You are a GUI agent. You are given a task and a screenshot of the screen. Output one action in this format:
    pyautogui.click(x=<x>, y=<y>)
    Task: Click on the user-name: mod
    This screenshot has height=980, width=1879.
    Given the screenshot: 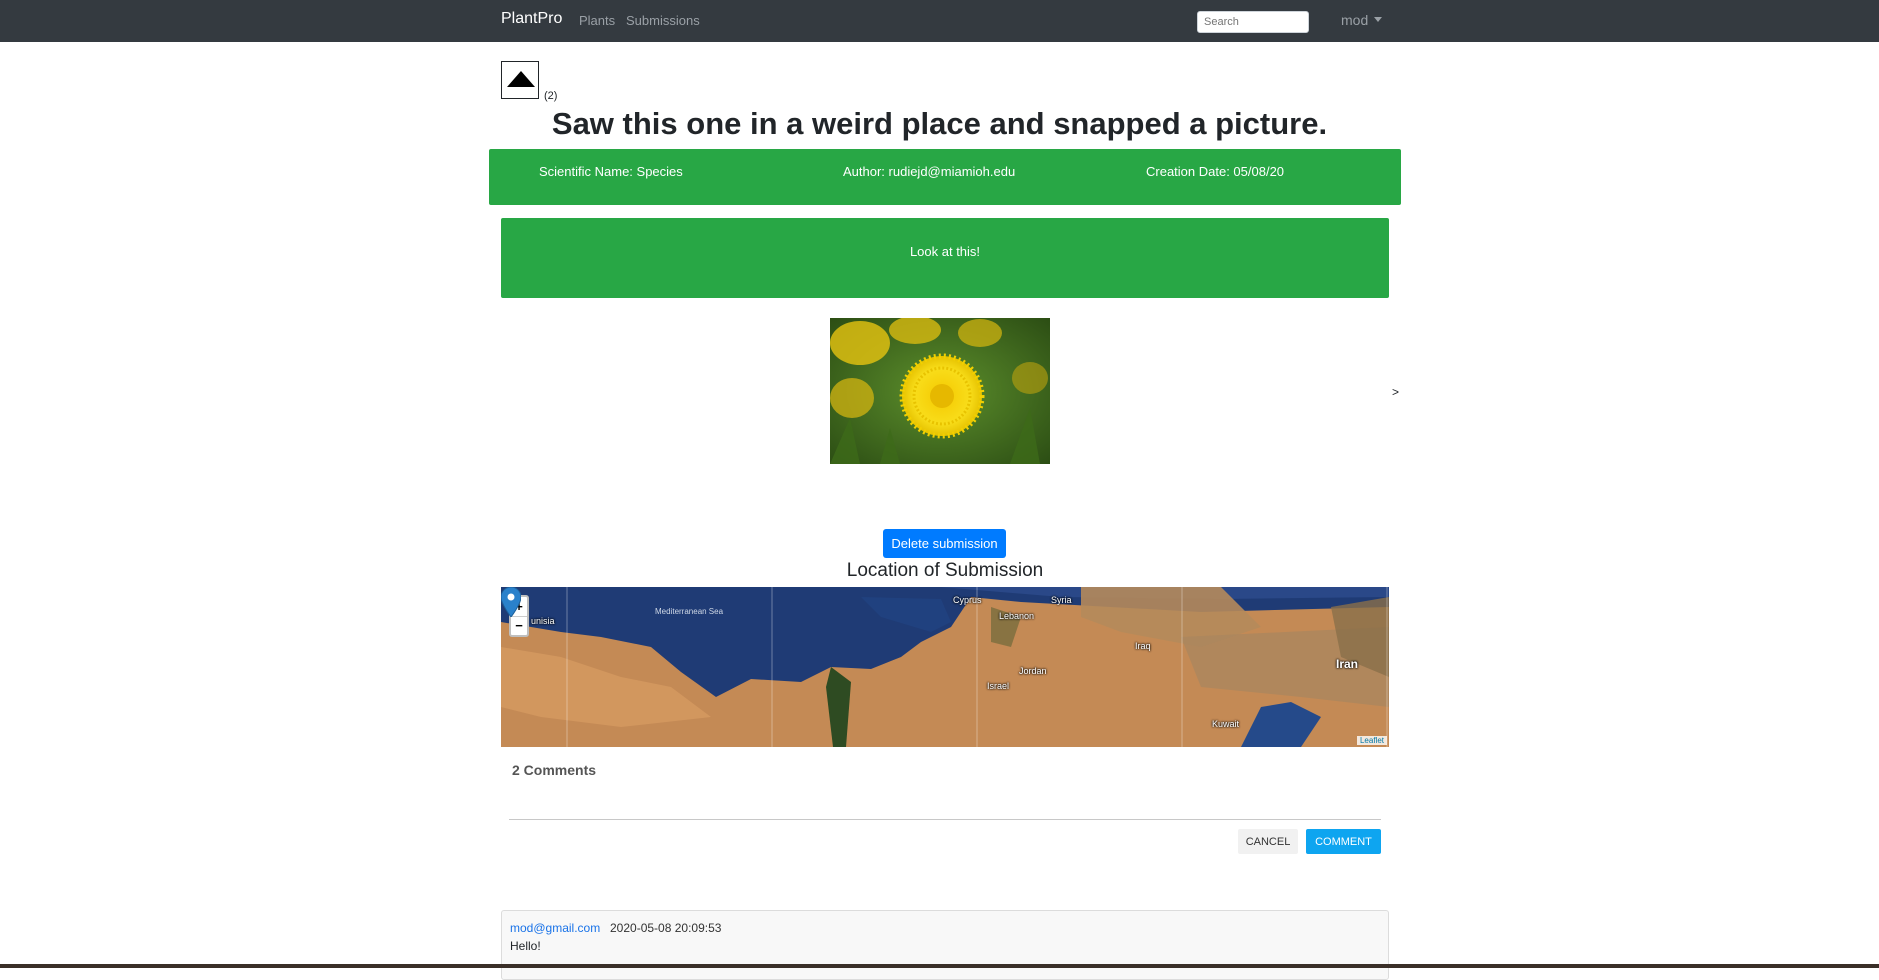 What is the action you would take?
    pyautogui.click(x=1355, y=20)
    